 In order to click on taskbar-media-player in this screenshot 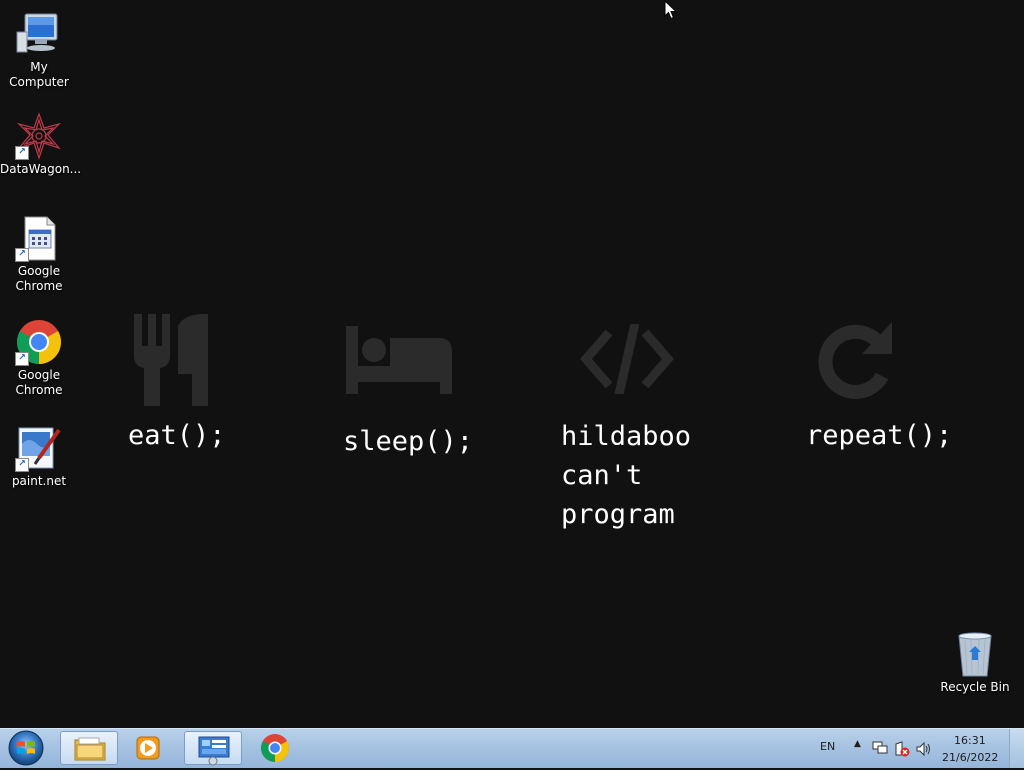, I will do `click(149, 748)`.